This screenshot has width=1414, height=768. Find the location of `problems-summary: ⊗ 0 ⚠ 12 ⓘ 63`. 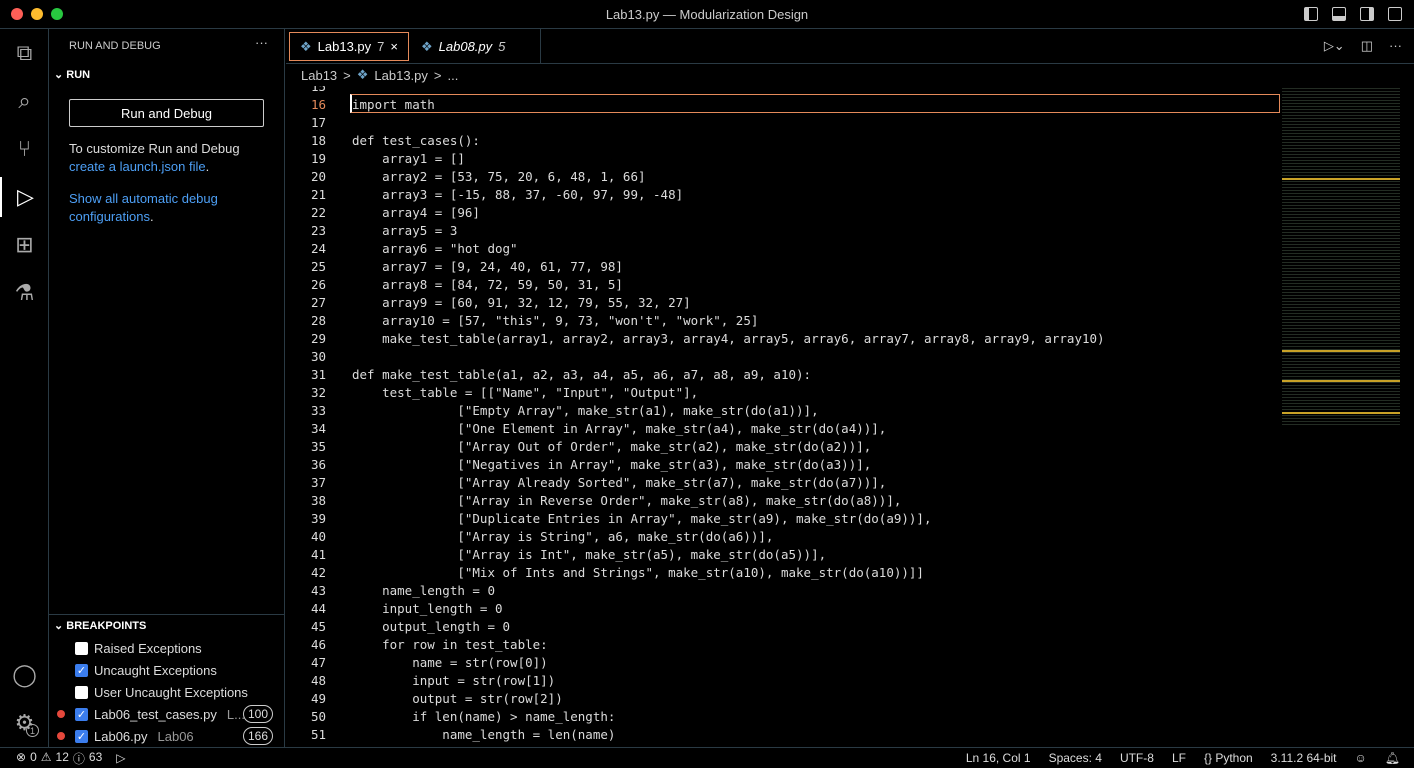

problems-summary: ⊗ 0 ⚠ 12 ⓘ 63 is located at coordinates (59, 758).